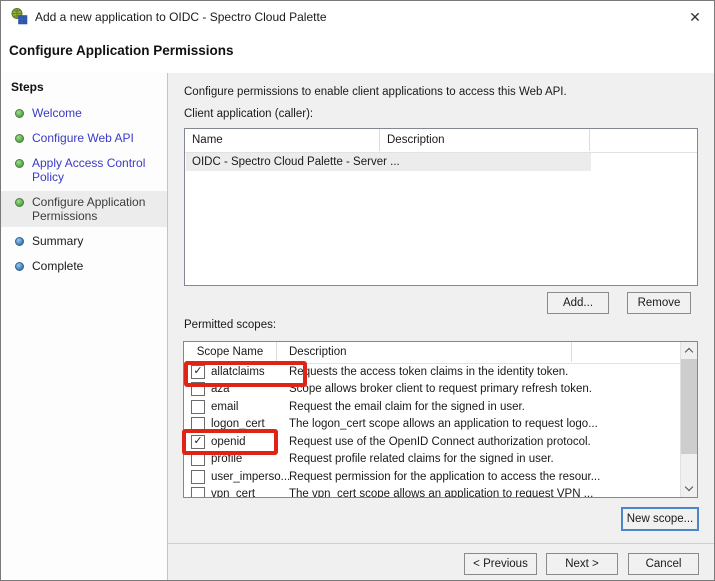 The height and width of the screenshot is (581, 715). Describe the element at coordinates (27, 87) in the screenshot. I see `steps-heading: Steps` at that location.